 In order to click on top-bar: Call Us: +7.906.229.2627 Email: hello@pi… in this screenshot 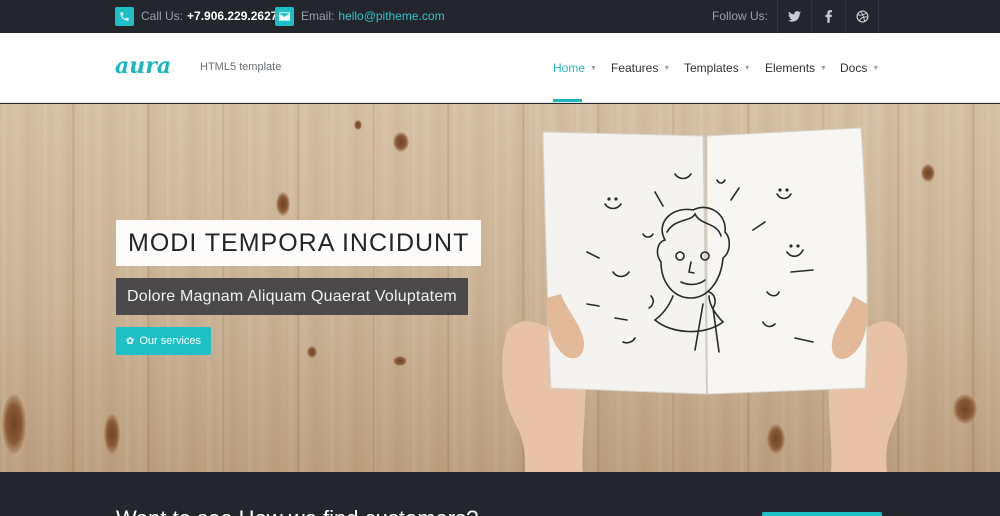, I will do `click(500, 16)`.